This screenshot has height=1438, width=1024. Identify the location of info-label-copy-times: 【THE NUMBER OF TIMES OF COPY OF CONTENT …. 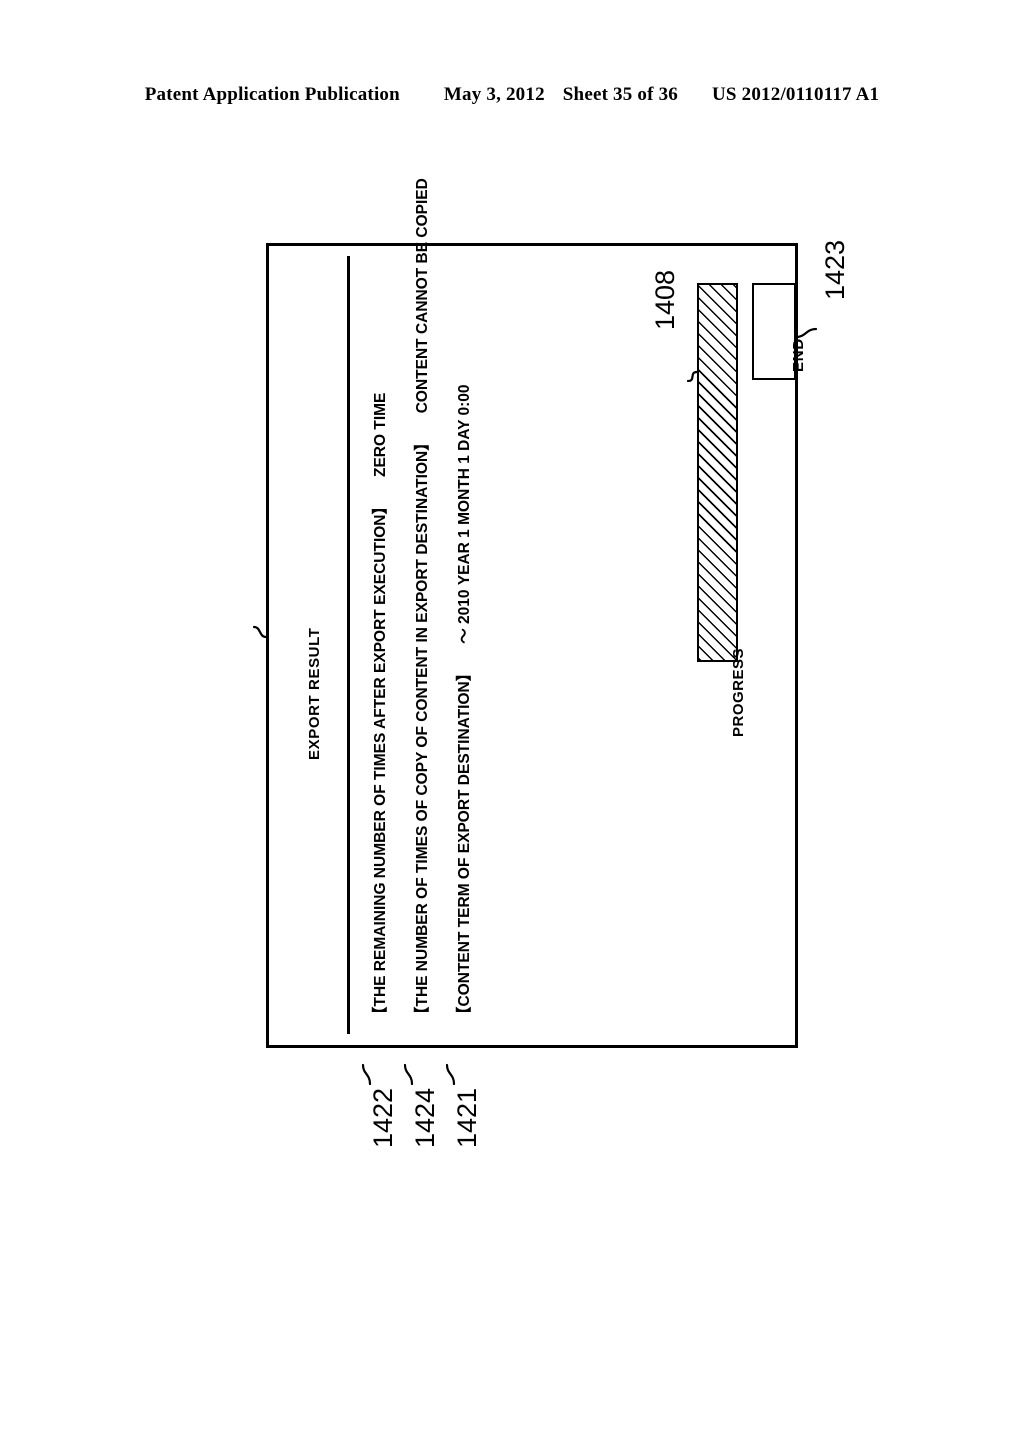
(422, 728).